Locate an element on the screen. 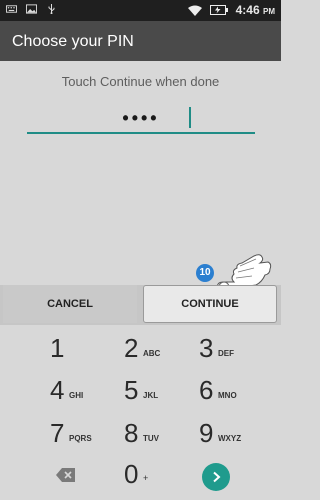  key-digit: 9 is located at coordinates (206, 433).